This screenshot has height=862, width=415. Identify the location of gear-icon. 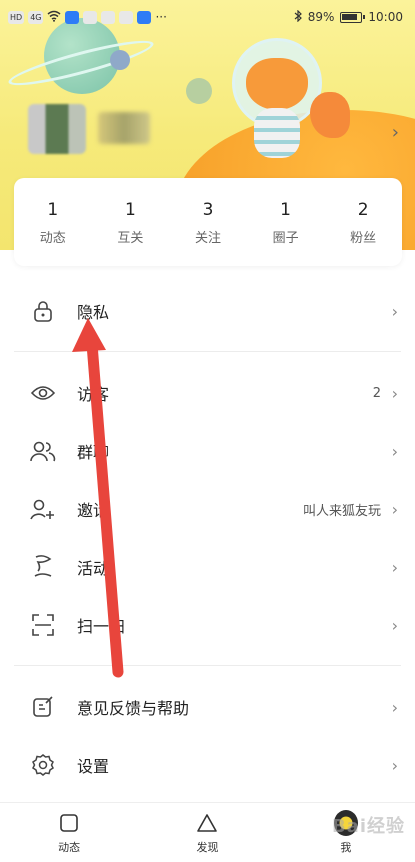
(43, 765).